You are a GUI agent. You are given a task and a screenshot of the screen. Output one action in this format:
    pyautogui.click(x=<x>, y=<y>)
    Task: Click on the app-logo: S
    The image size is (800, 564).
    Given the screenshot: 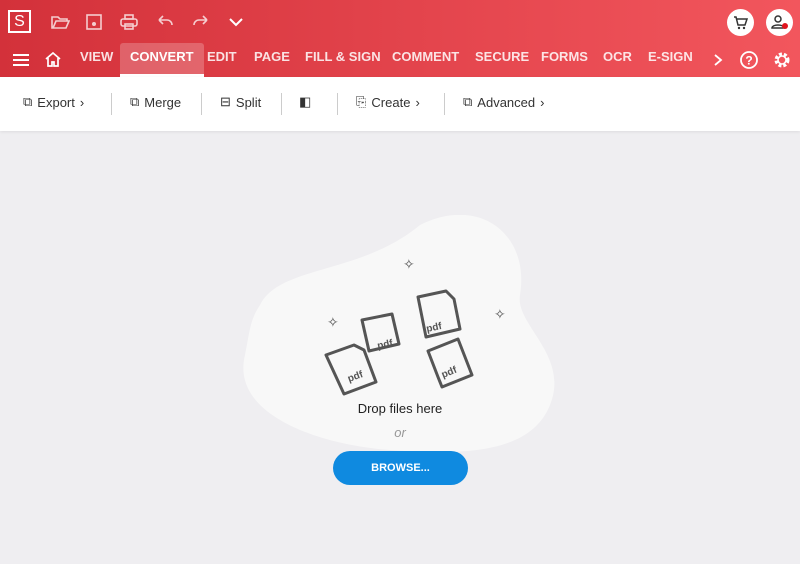 What is the action you would take?
    pyautogui.click(x=19, y=21)
    